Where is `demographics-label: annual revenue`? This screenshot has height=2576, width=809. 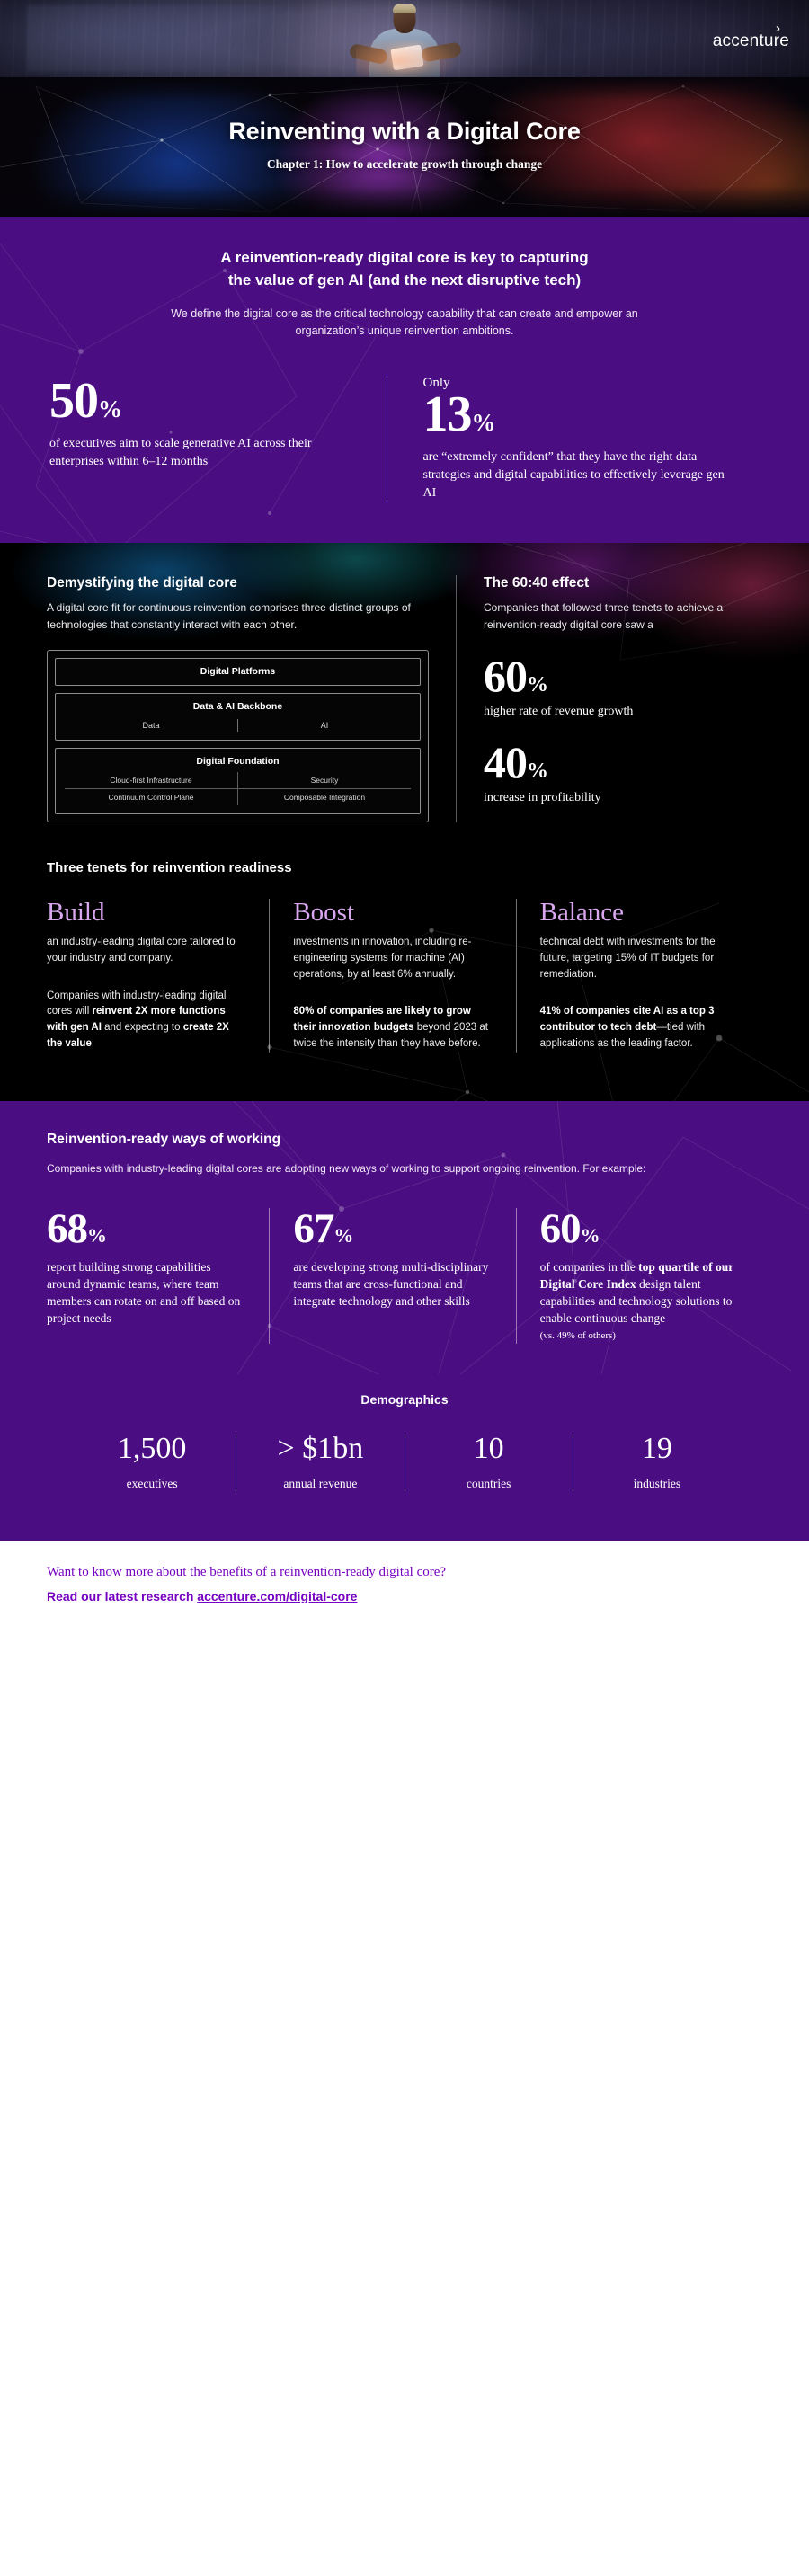 demographics-label: annual revenue is located at coordinates (320, 1483).